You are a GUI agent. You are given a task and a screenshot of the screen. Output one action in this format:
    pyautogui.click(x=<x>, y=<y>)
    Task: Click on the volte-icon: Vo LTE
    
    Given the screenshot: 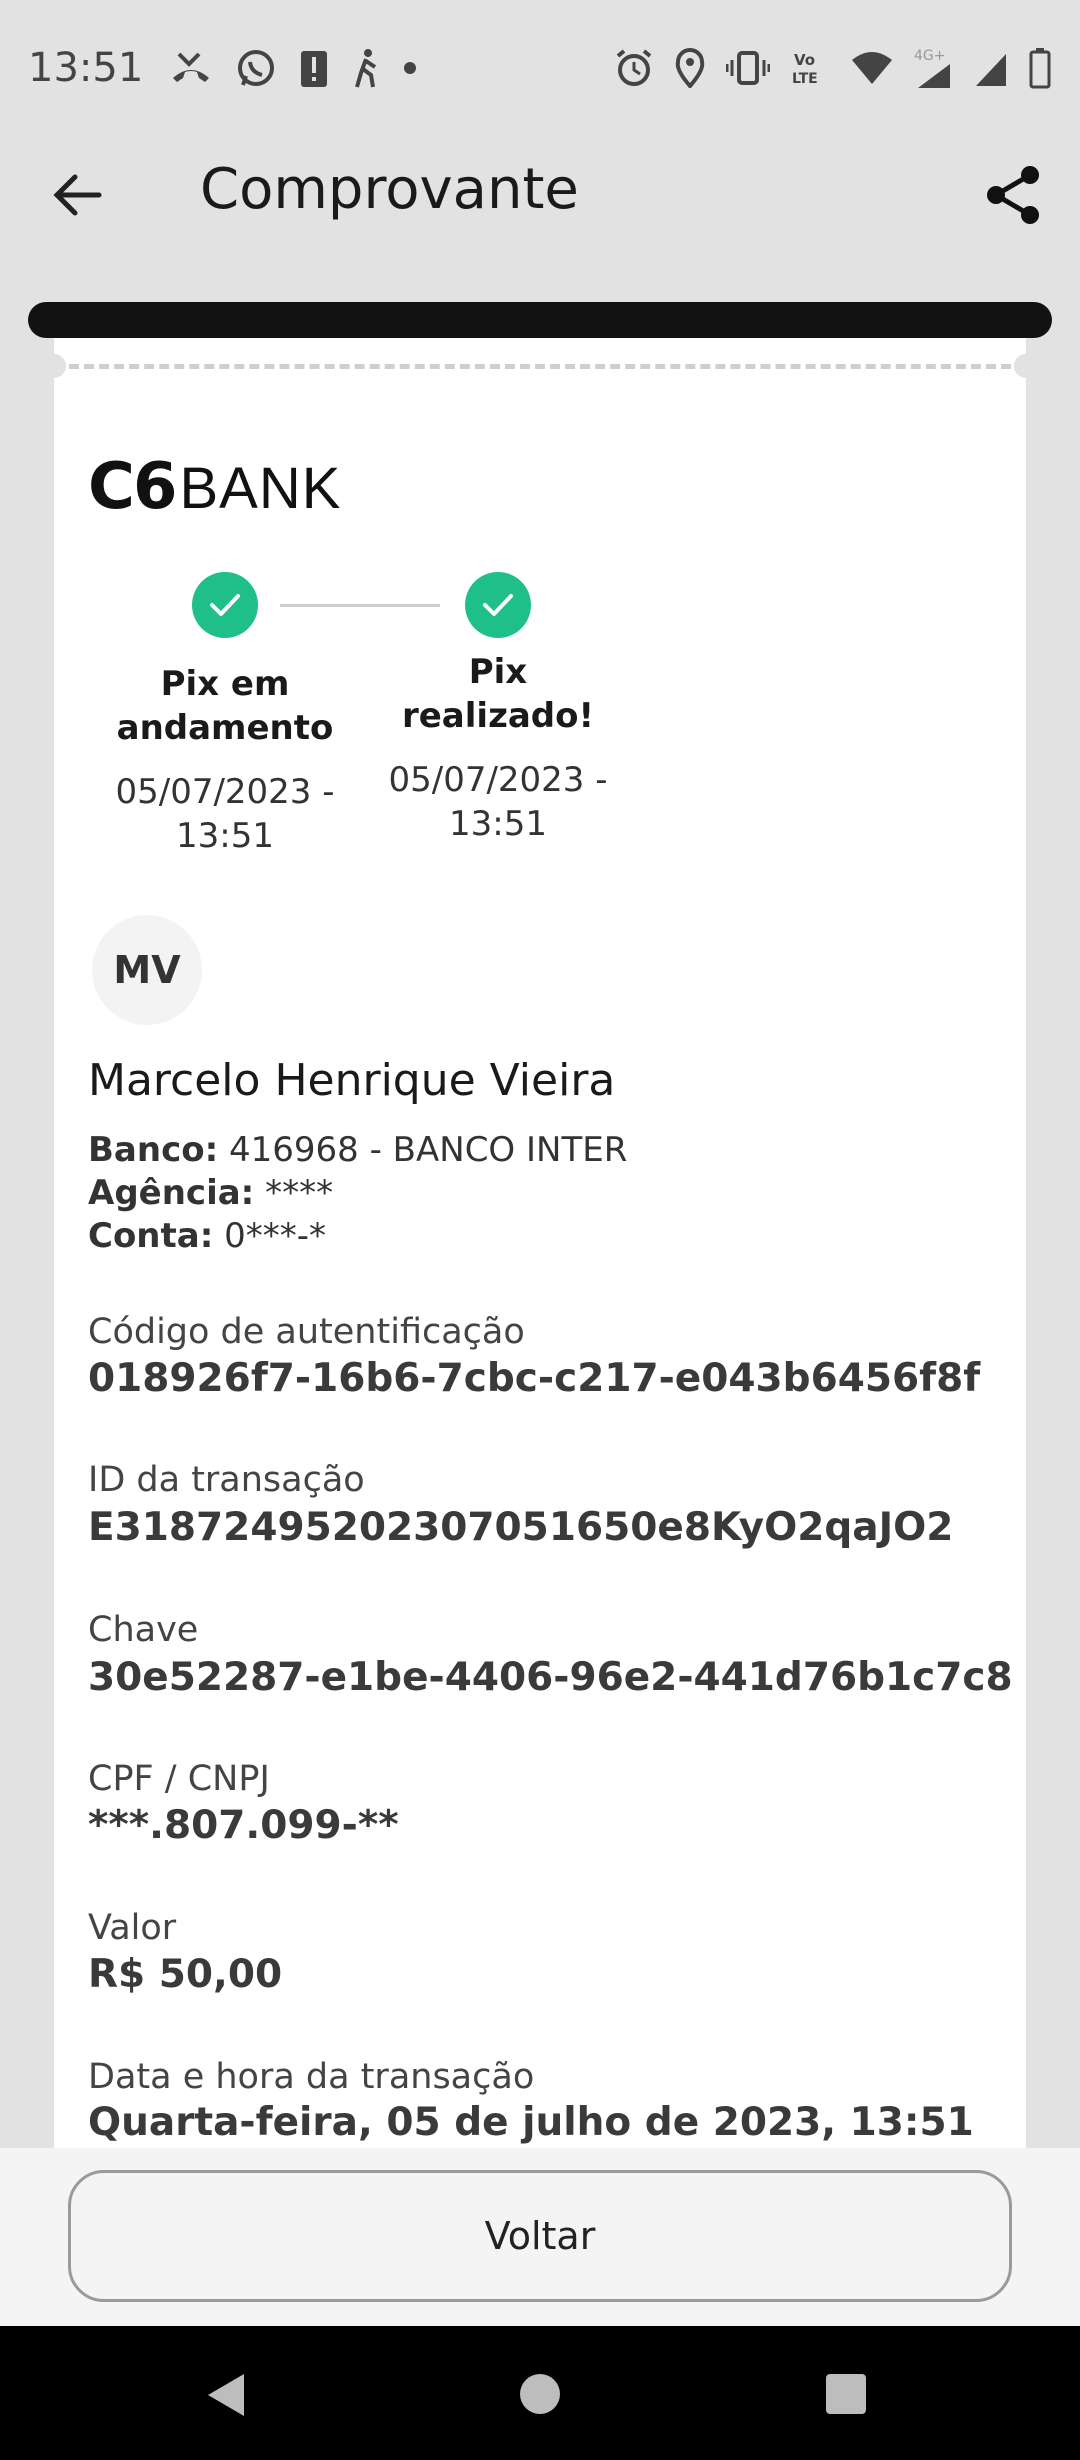 What is the action you would take?
    pyautogui.click(x=810, y=68)
    